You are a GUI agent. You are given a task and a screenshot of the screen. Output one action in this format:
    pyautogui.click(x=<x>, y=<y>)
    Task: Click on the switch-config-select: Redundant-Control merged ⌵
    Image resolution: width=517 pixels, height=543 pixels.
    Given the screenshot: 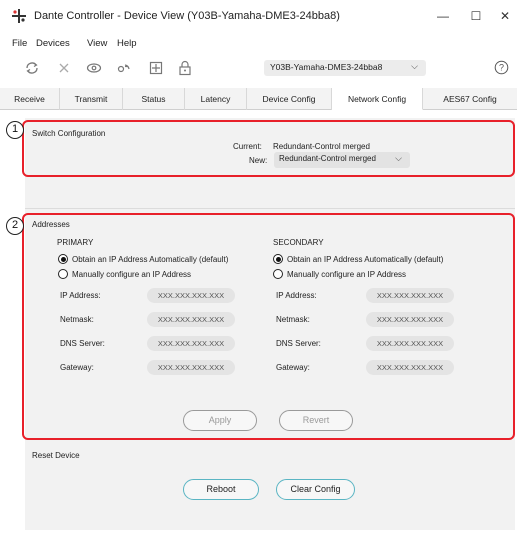 What is the action you would take?
    pyautogui.click(x=342, y=160)
    